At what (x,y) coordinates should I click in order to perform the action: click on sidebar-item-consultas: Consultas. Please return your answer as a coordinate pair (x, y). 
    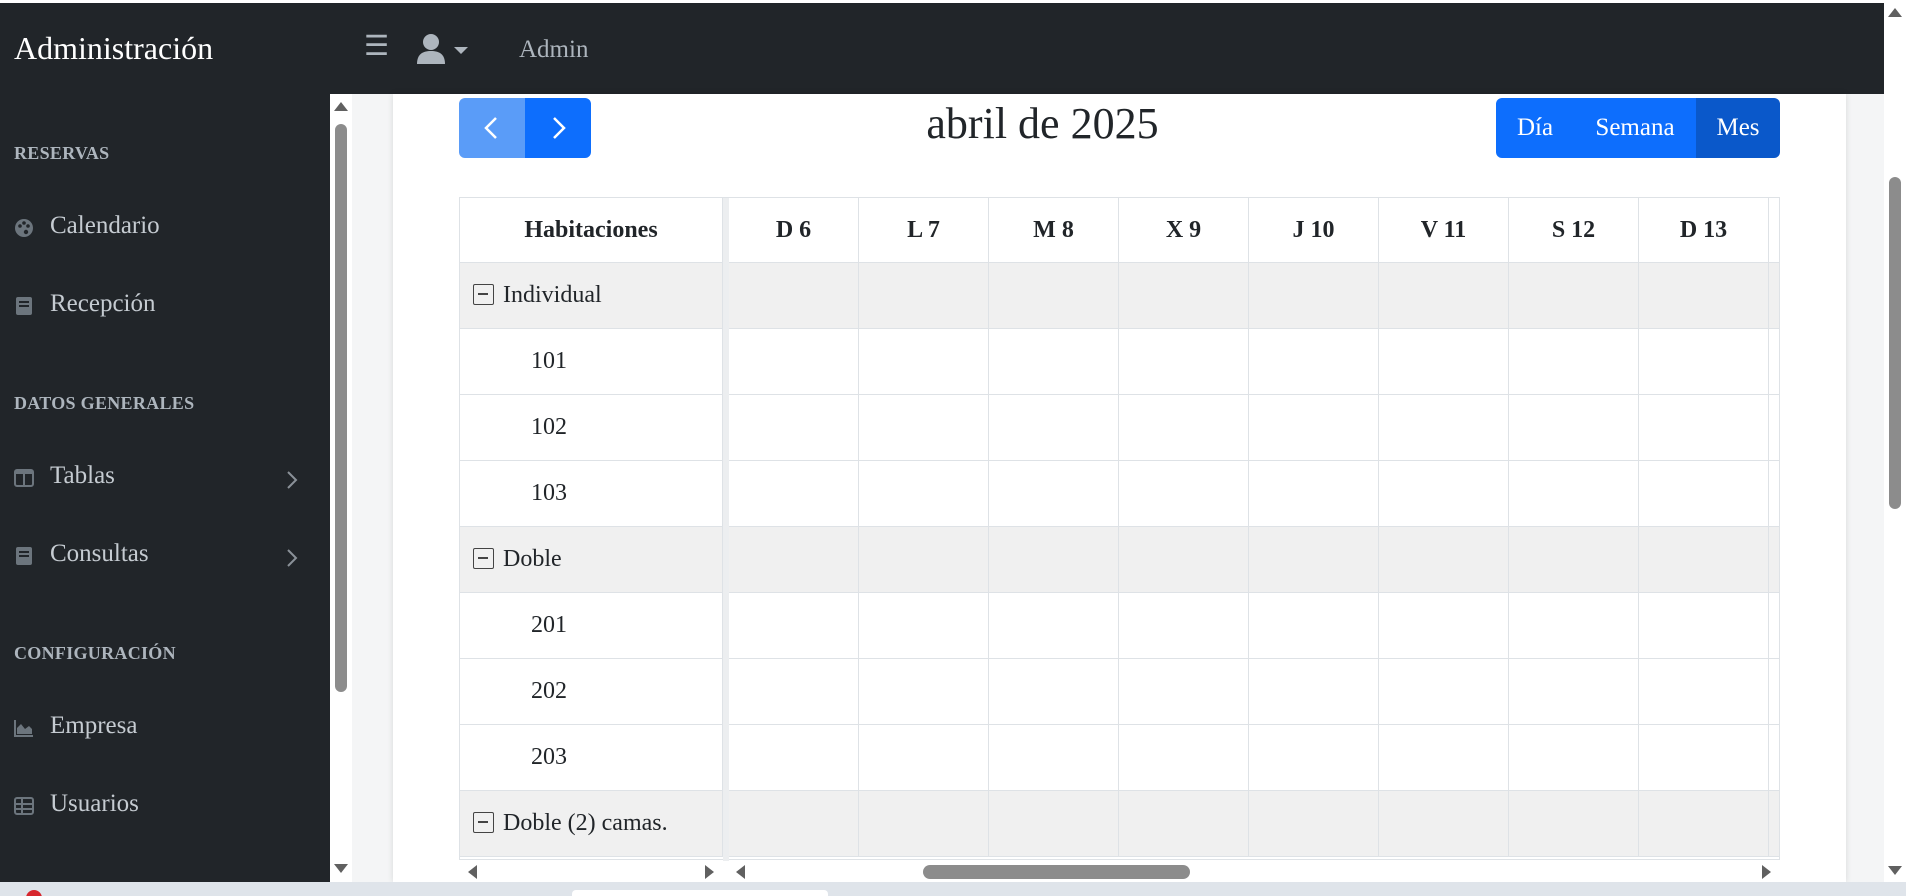
    Looking at the image, I should click on (164, 556).